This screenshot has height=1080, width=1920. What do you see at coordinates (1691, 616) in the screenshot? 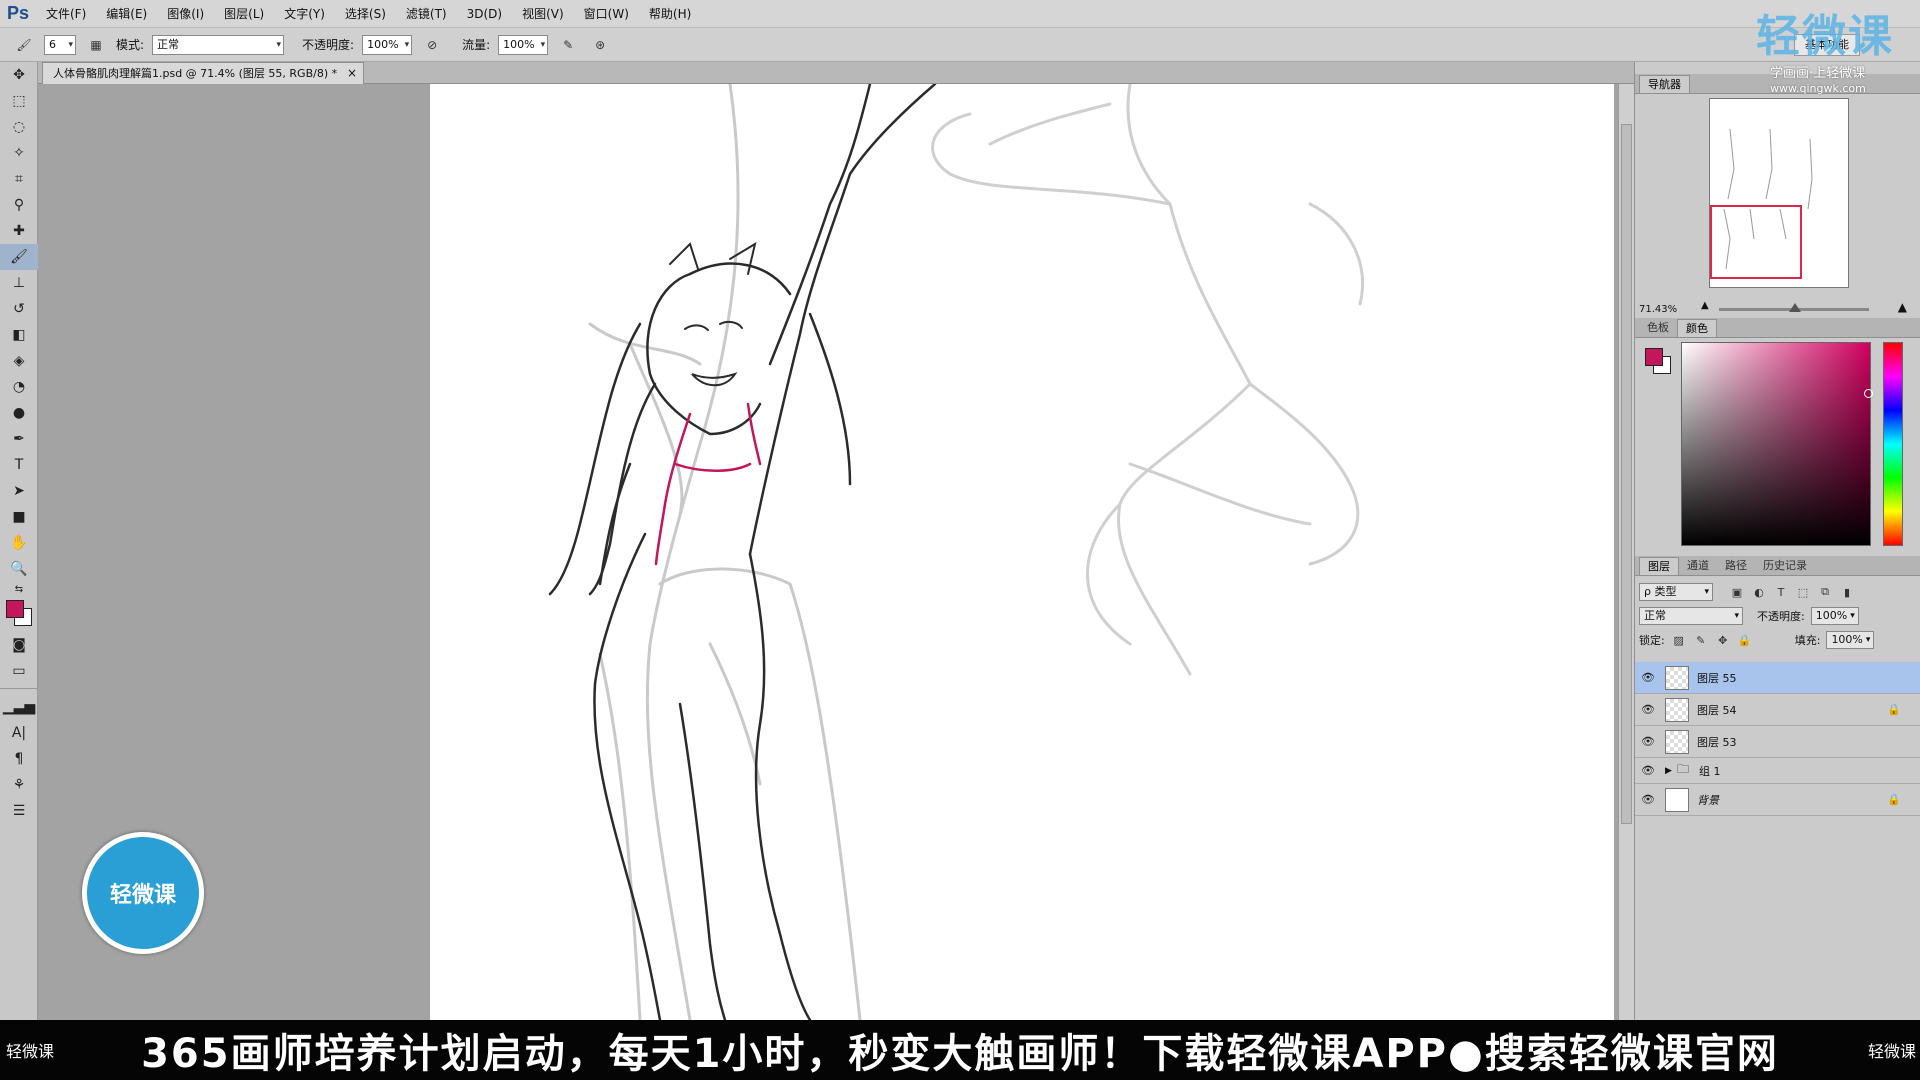
I see `blend-mode-select: 正常 ▾` at bounding box center [1691, 616].